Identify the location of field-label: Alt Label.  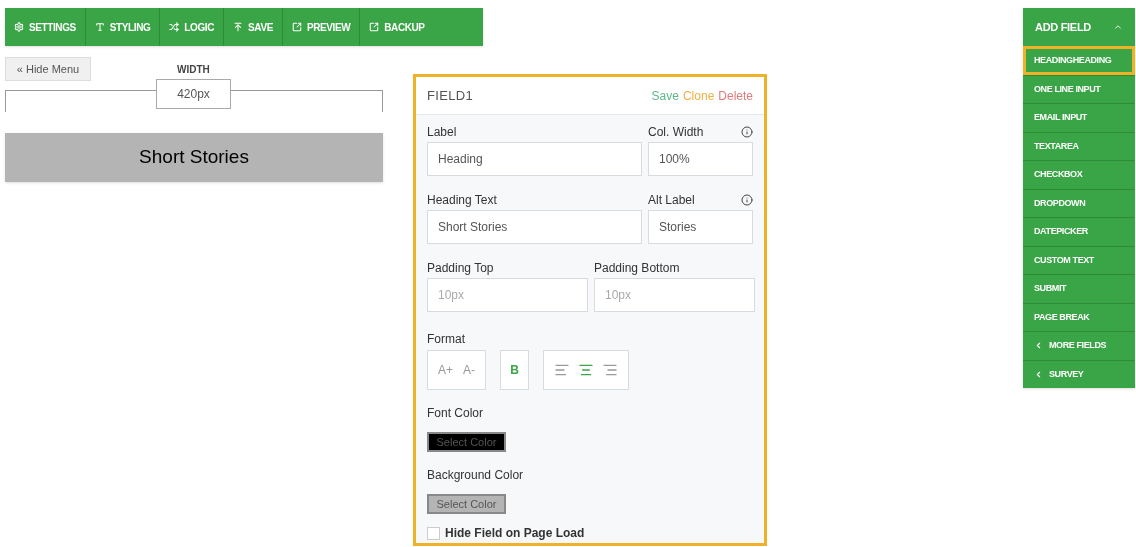
(671, 200).